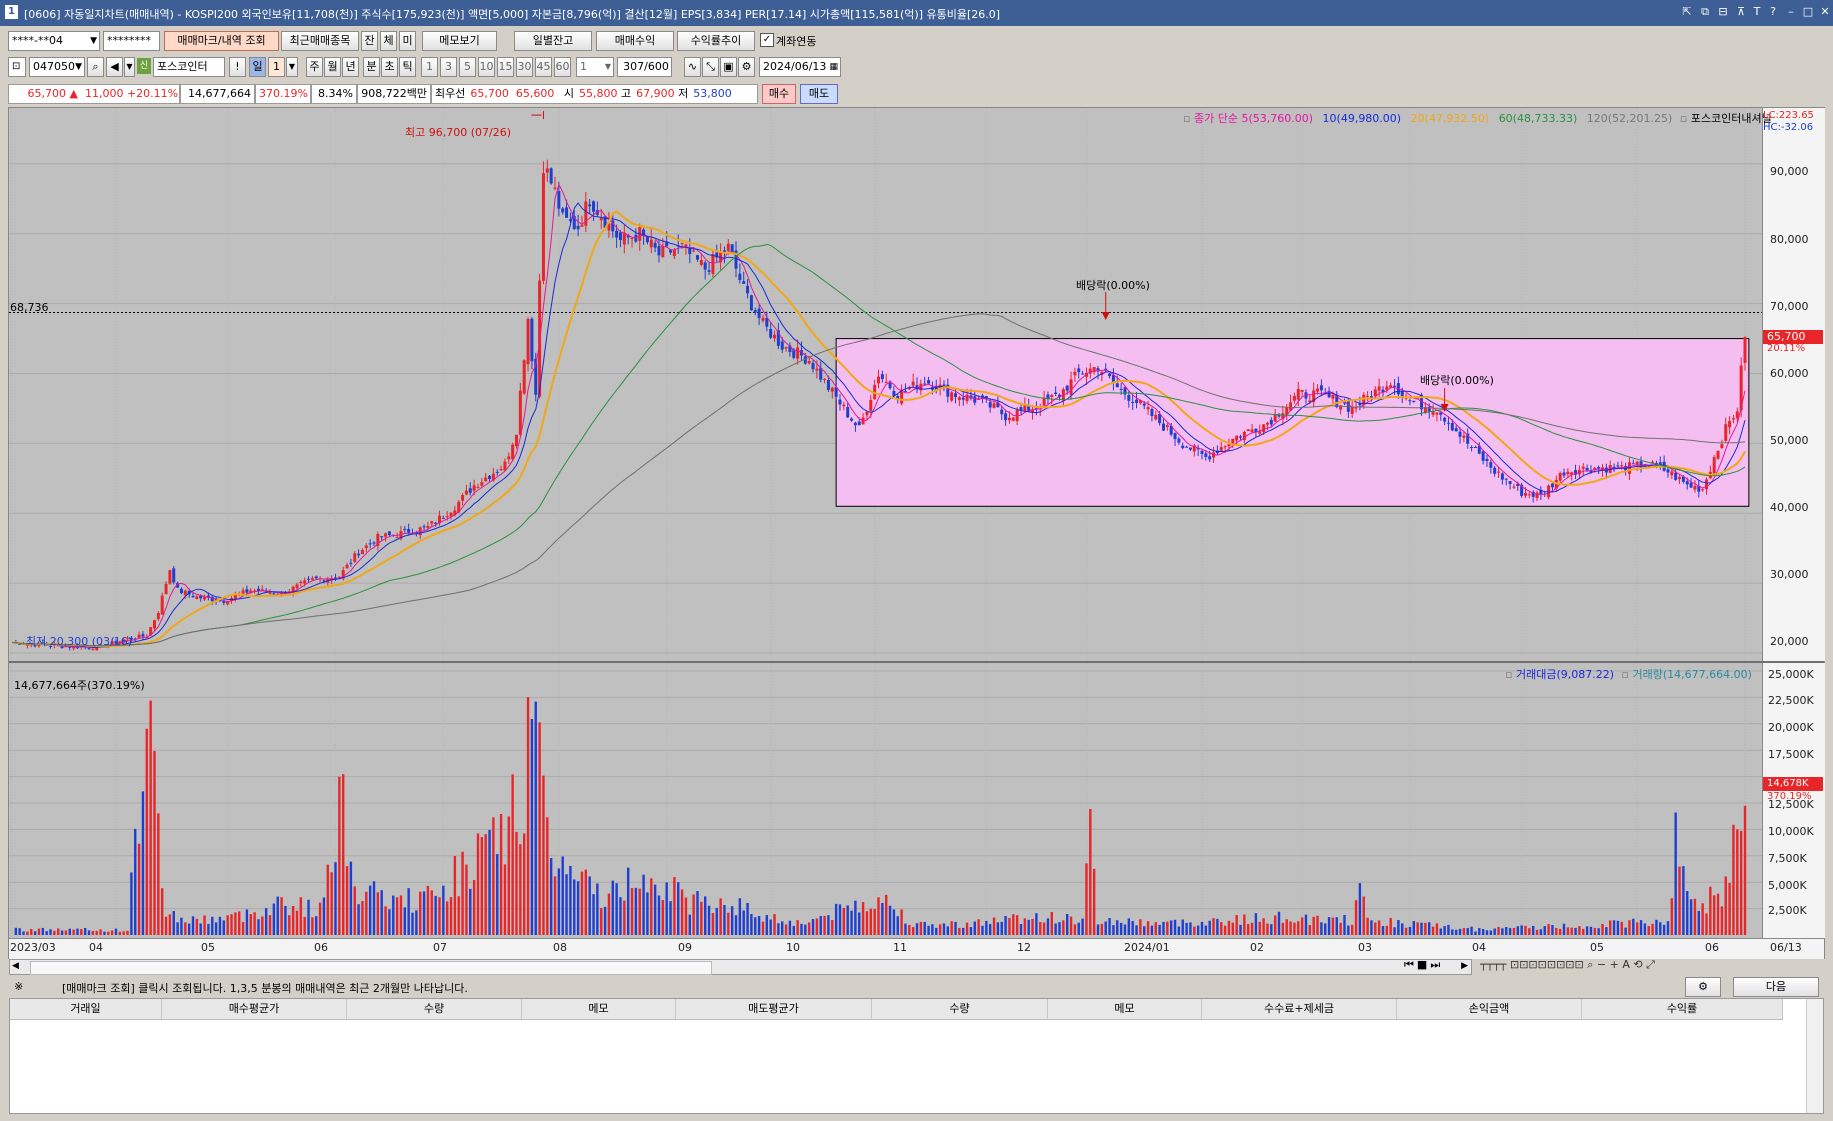 The width and height of the screenshot is (1833, 1121). What do you see at coordinates (599, 1009) in the screenshot?
I see `col-buy-memo: 메모` at bounding box center [599, 1009].